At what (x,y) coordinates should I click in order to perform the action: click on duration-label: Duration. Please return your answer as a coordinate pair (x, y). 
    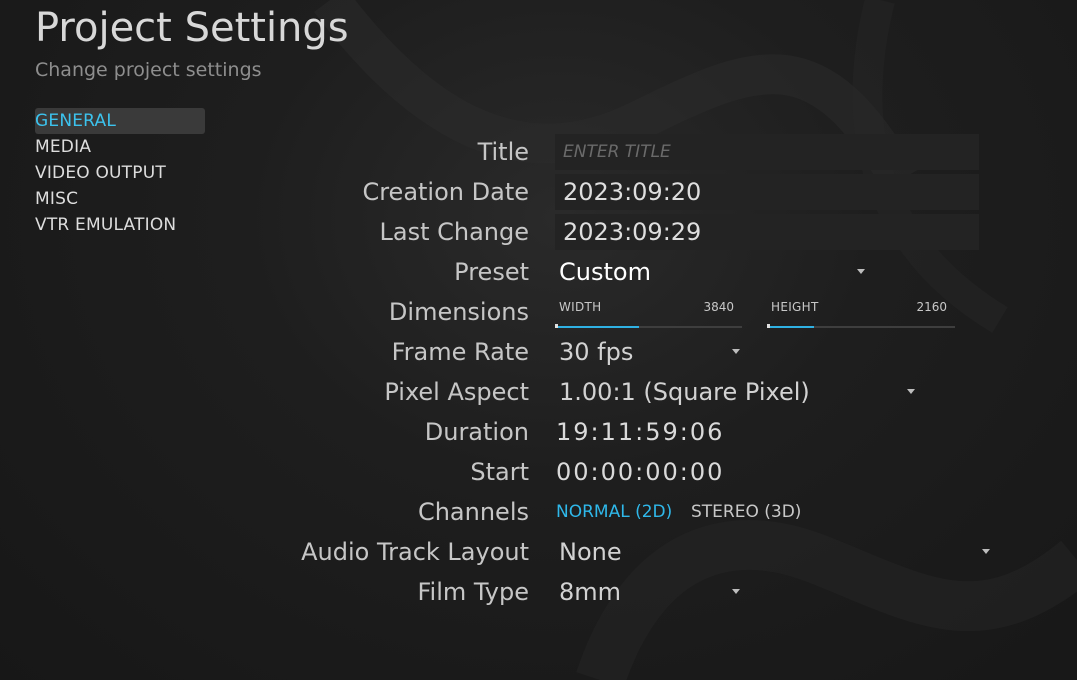
    Looking at the image, I should click on (476, 432).